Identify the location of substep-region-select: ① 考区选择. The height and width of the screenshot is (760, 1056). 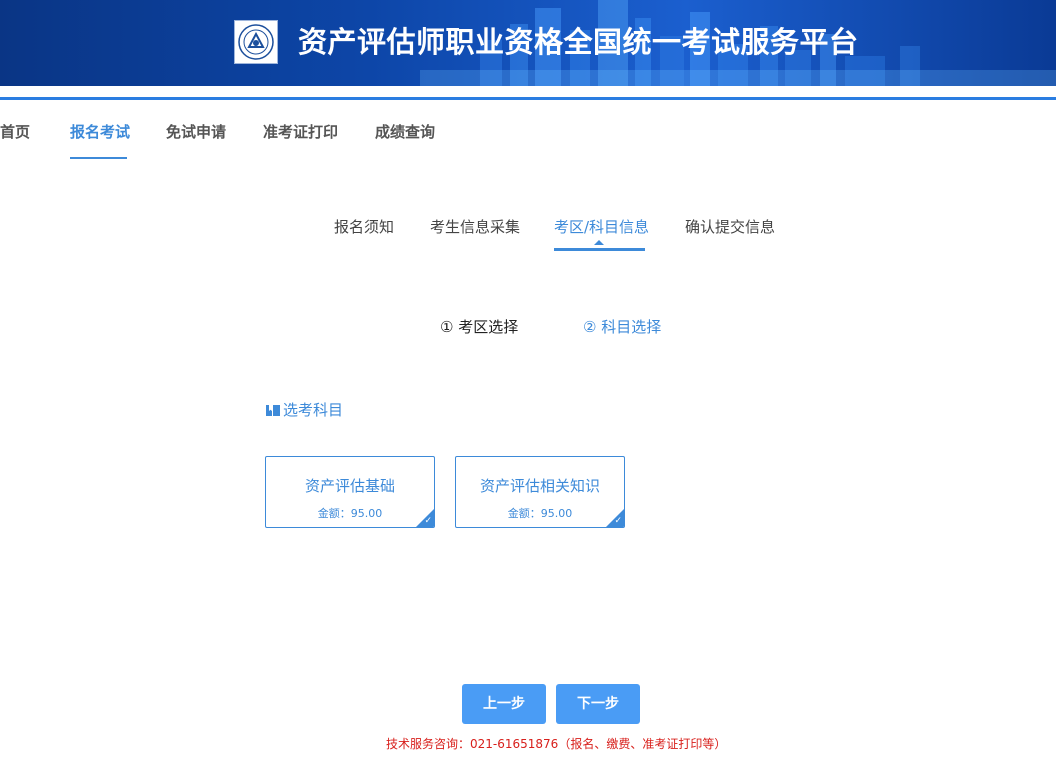
(479, 326).